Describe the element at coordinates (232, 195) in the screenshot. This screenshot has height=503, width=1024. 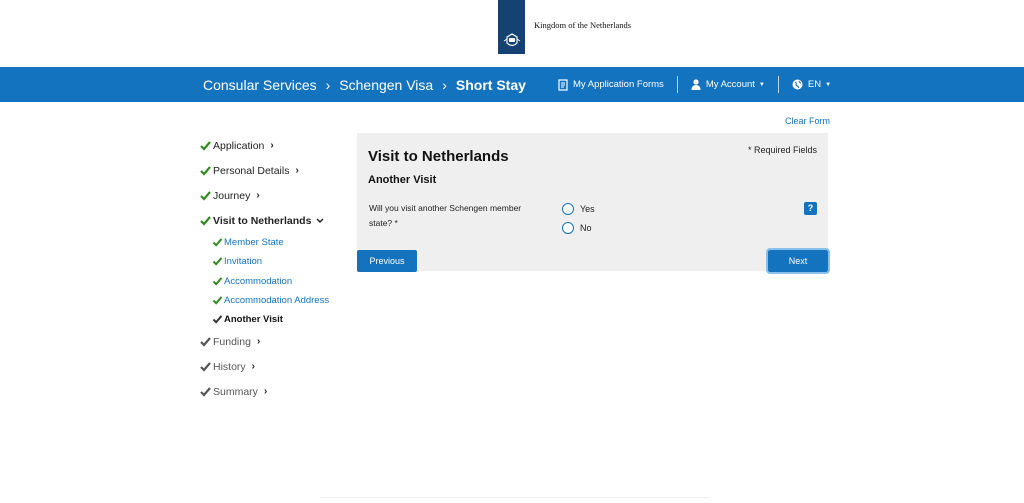
I see `step-label: Journey` at that location.